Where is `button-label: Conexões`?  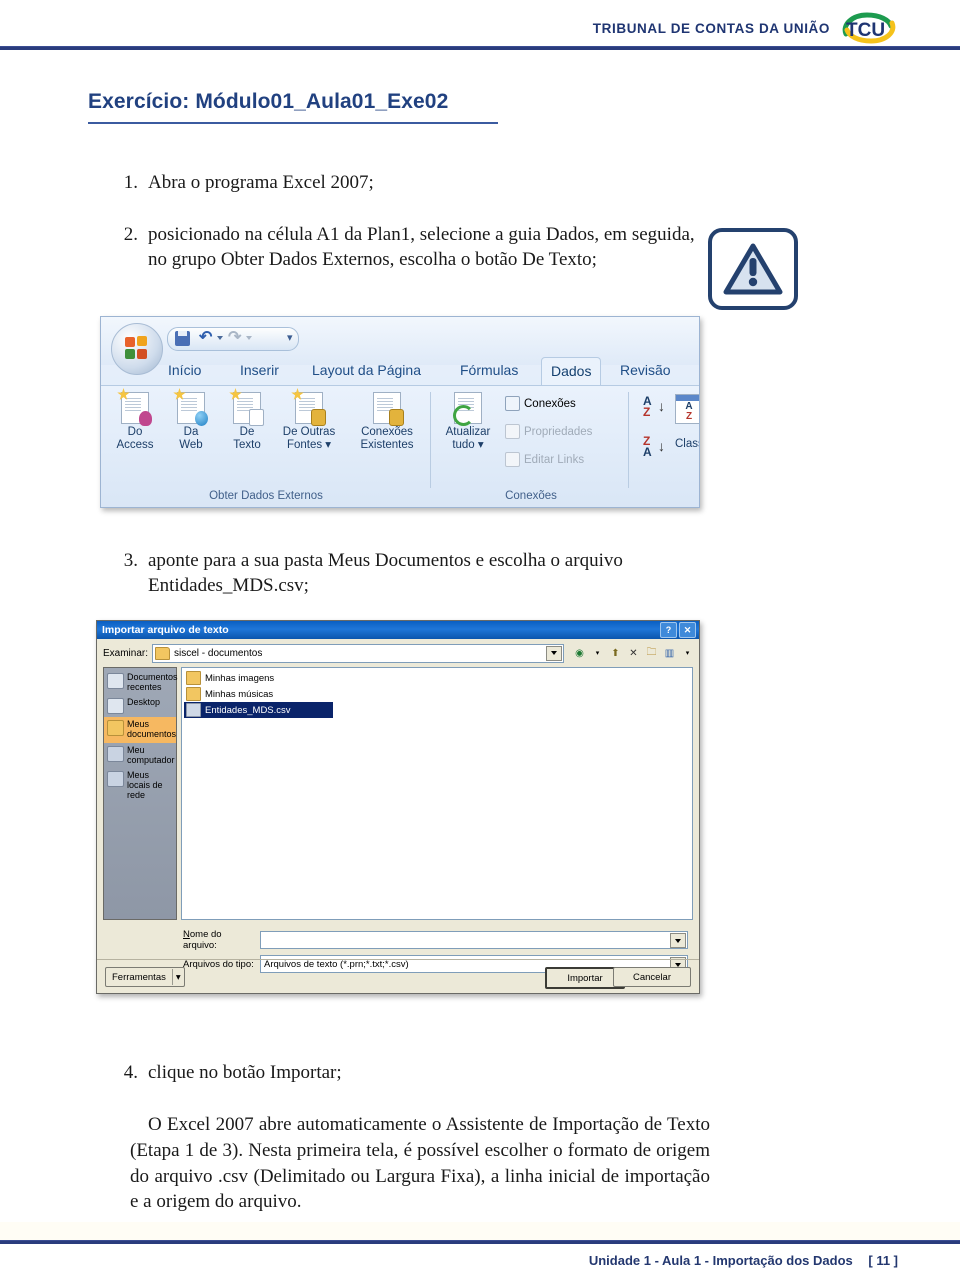
button-label: Conexões is located at coordinates (550, 403).